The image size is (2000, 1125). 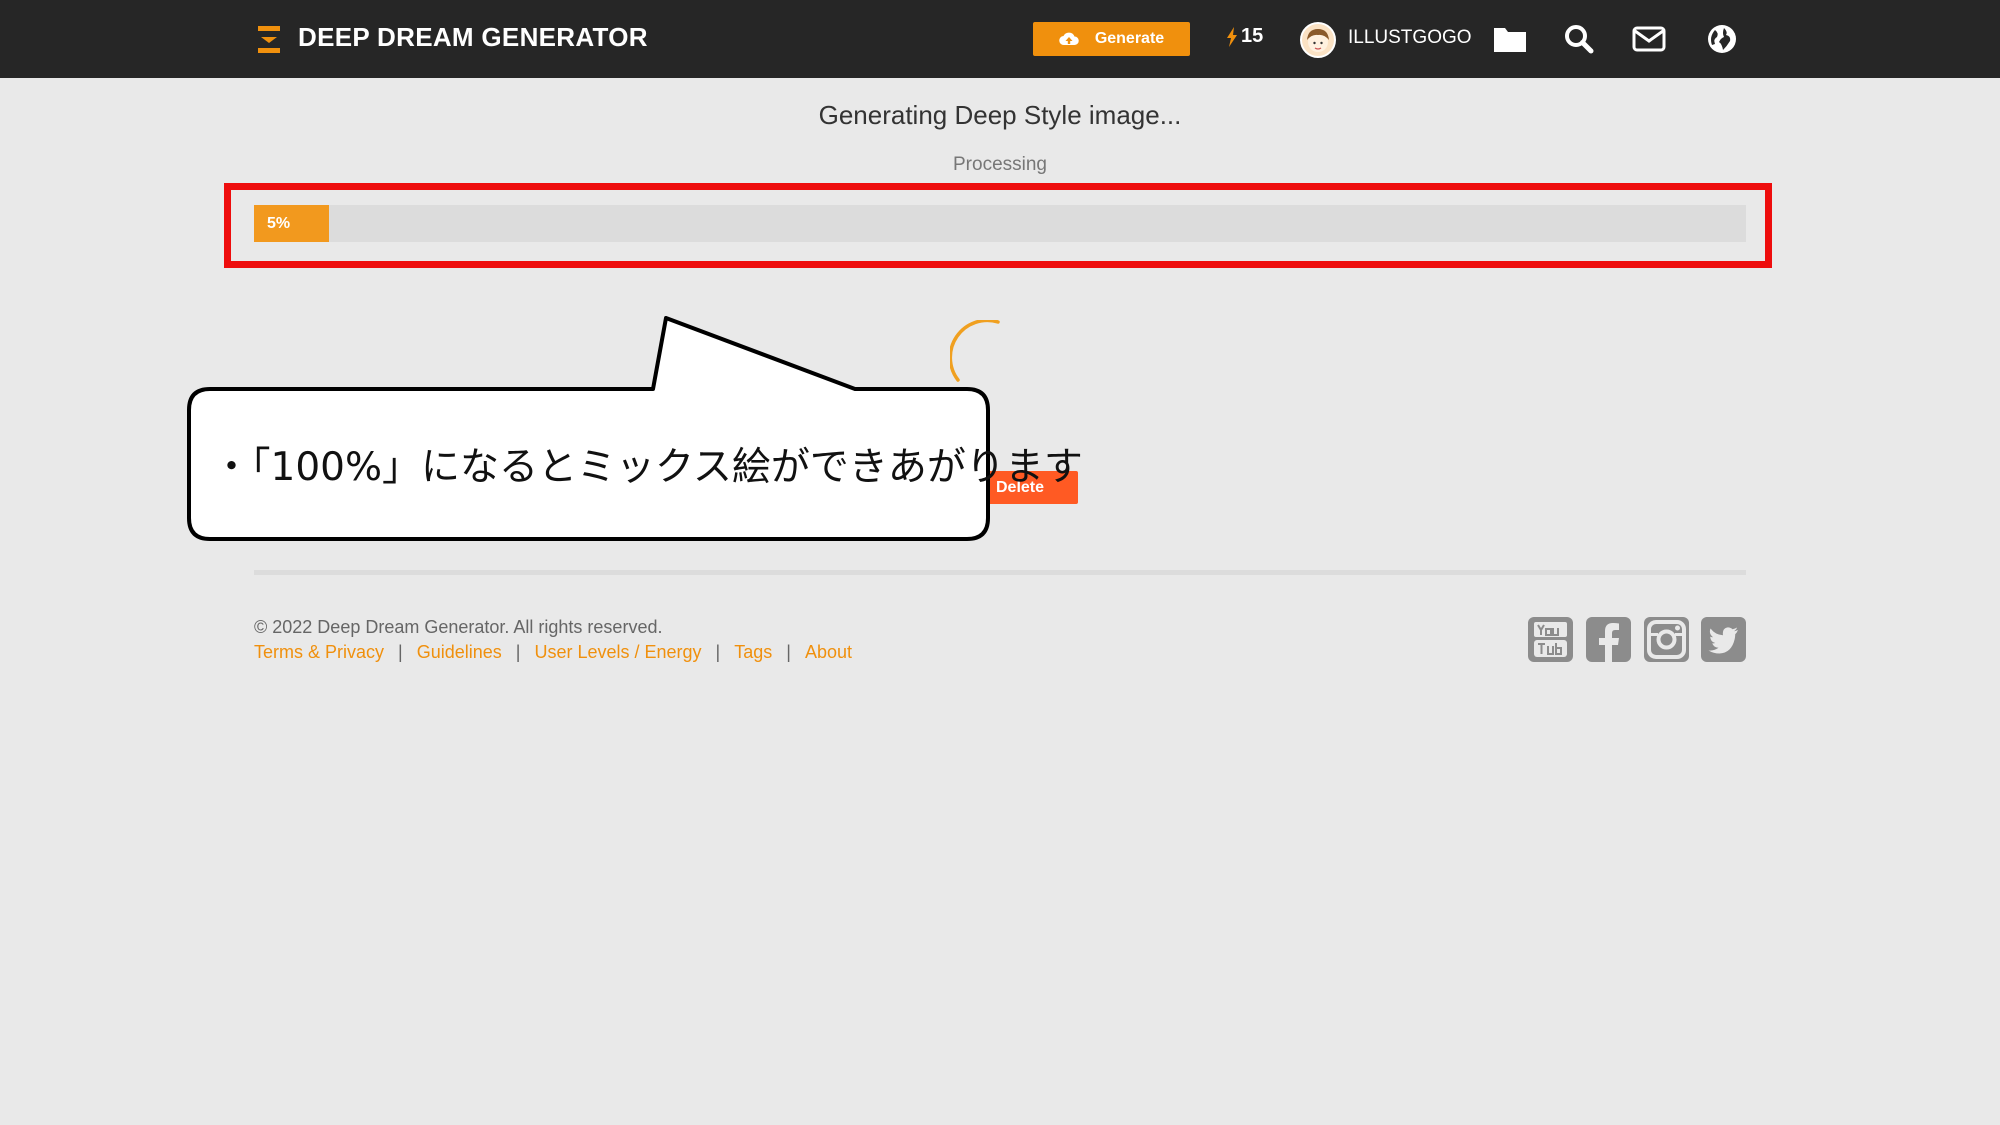 What do you see at coordinates (1550, 639) in the screenshot?
I see `youtube-icon` at bounding box center [1550, 639].